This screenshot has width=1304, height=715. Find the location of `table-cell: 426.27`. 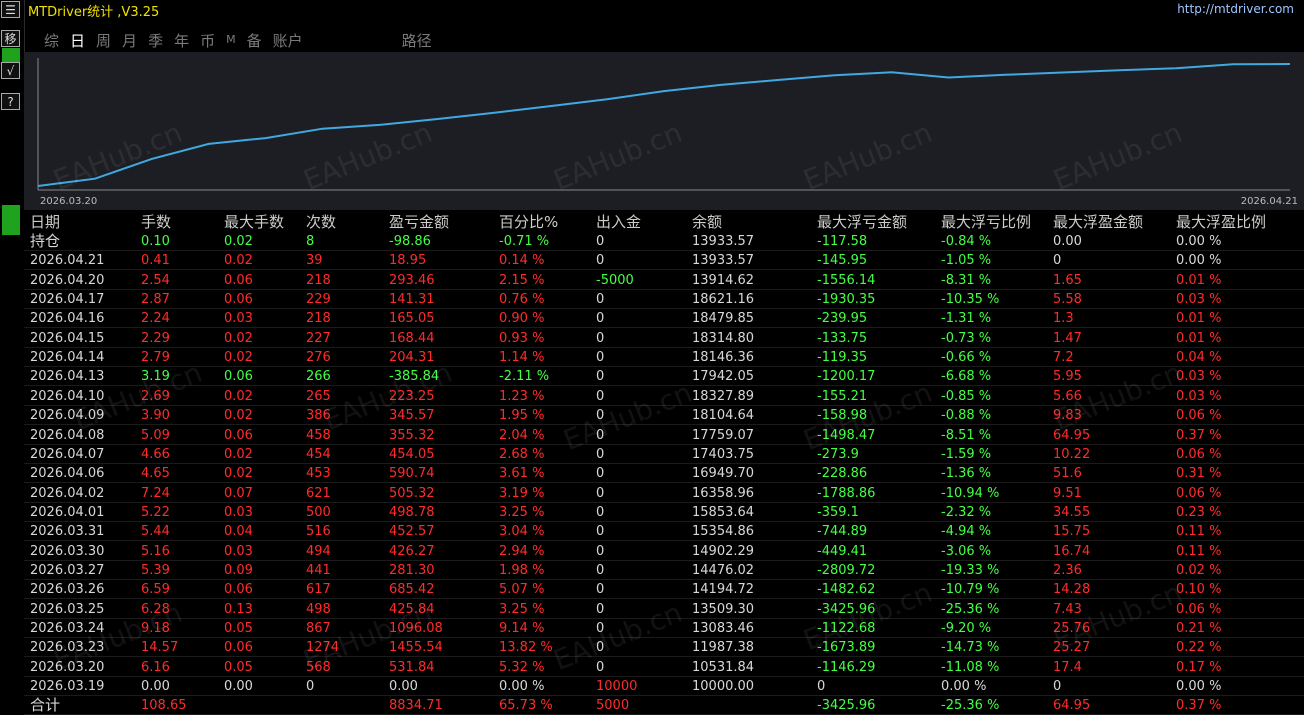

table-cell: 426.27 is located at coordinates (412, 551).